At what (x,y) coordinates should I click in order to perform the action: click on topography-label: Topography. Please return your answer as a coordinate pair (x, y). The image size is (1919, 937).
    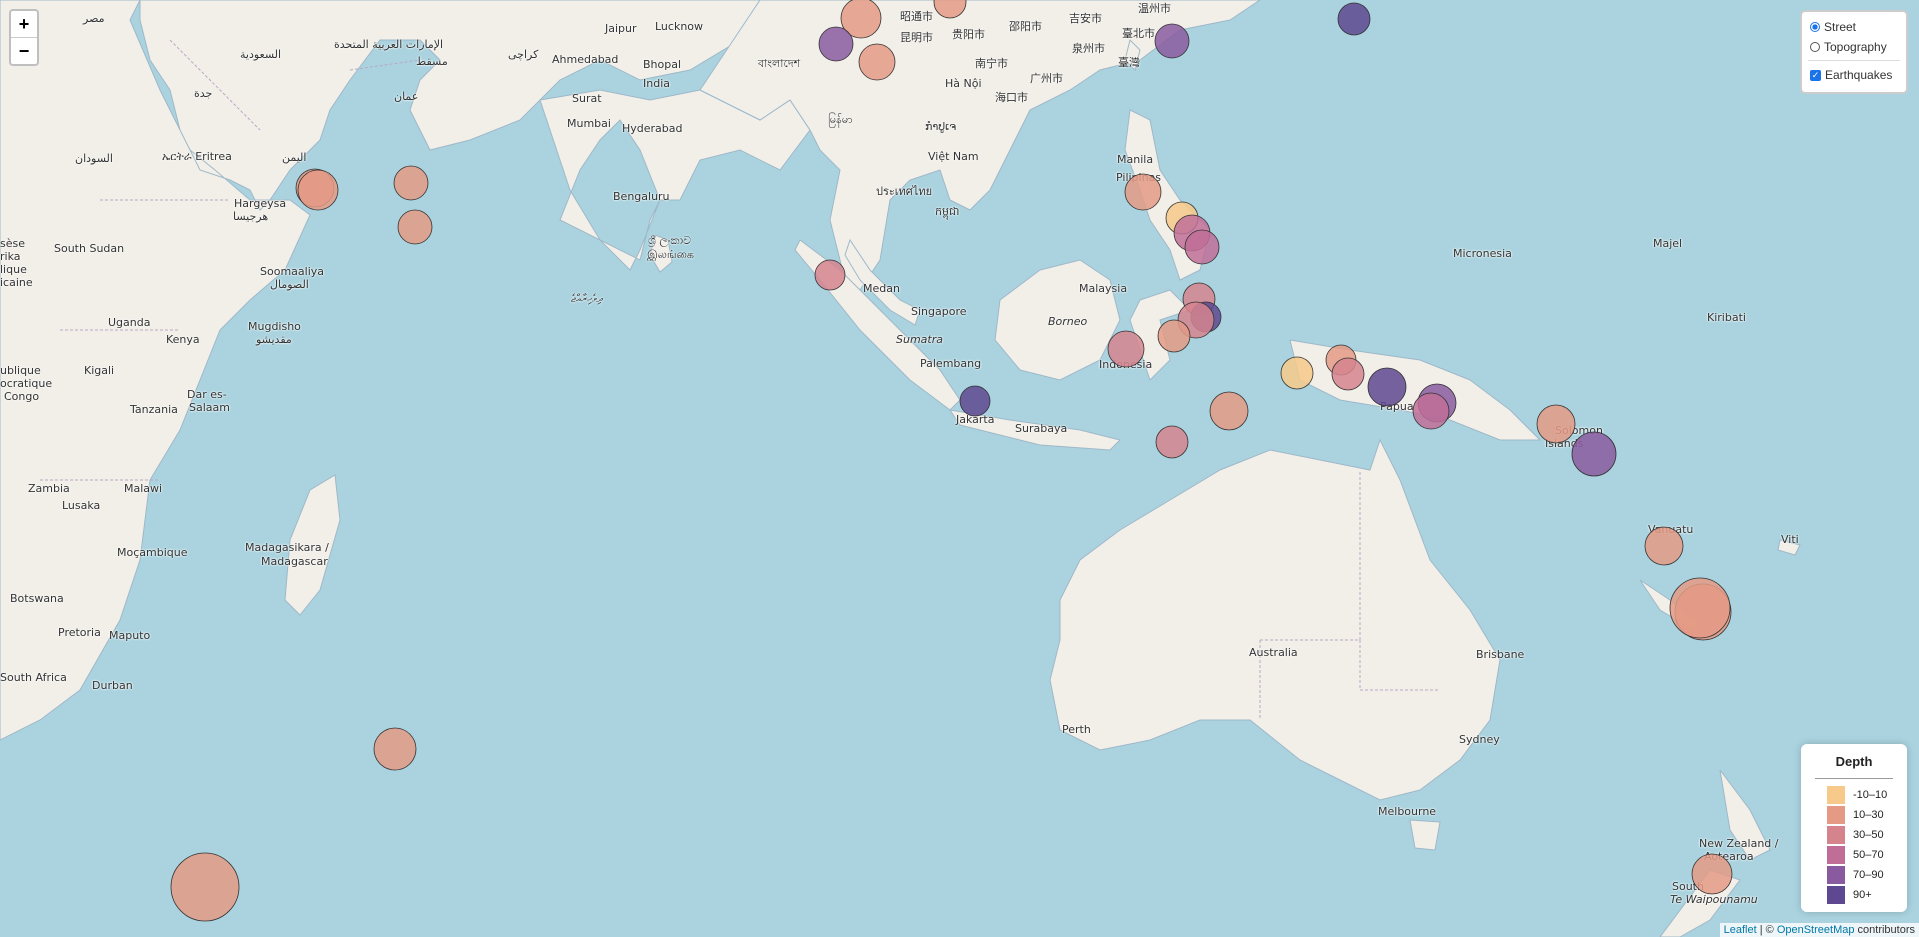
    Looking at the image, I should click on (1855, 47).